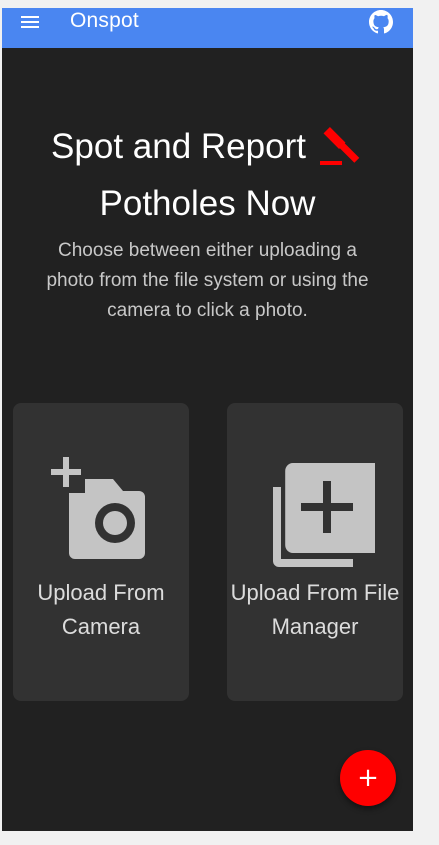 This screenshot has width=439, height=845. Describe the element at coordinates (368, 778) in the screenshot. I see `add-fab-button: +` at that location.